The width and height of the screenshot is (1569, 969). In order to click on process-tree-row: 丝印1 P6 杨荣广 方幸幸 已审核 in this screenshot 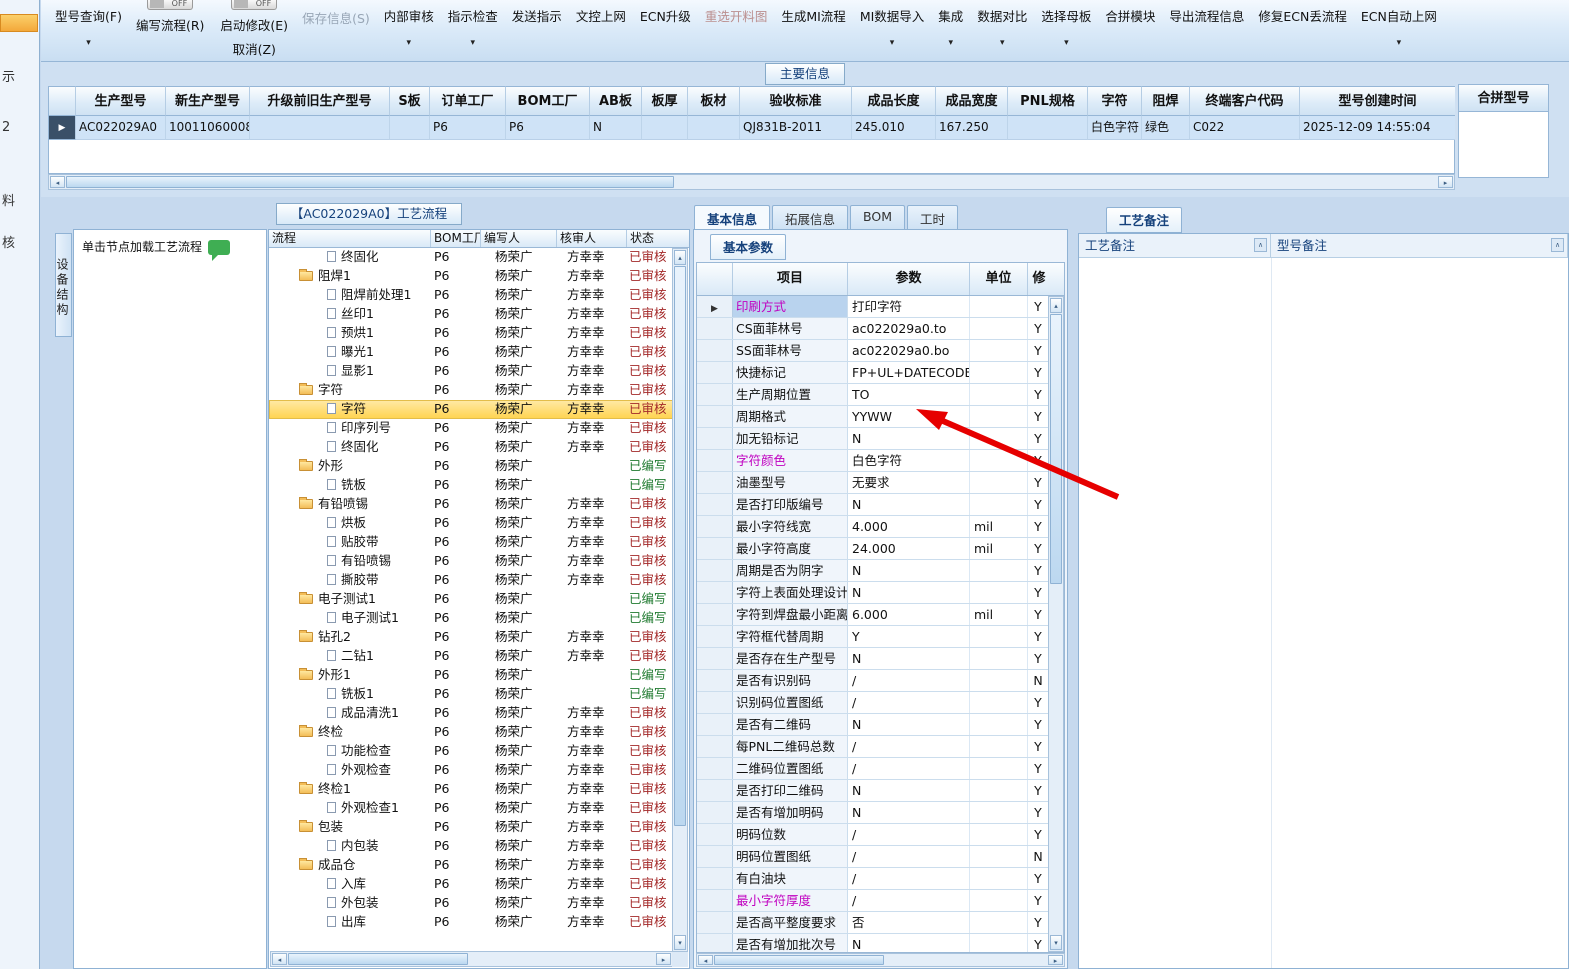, I will do `click(471, 314)`.